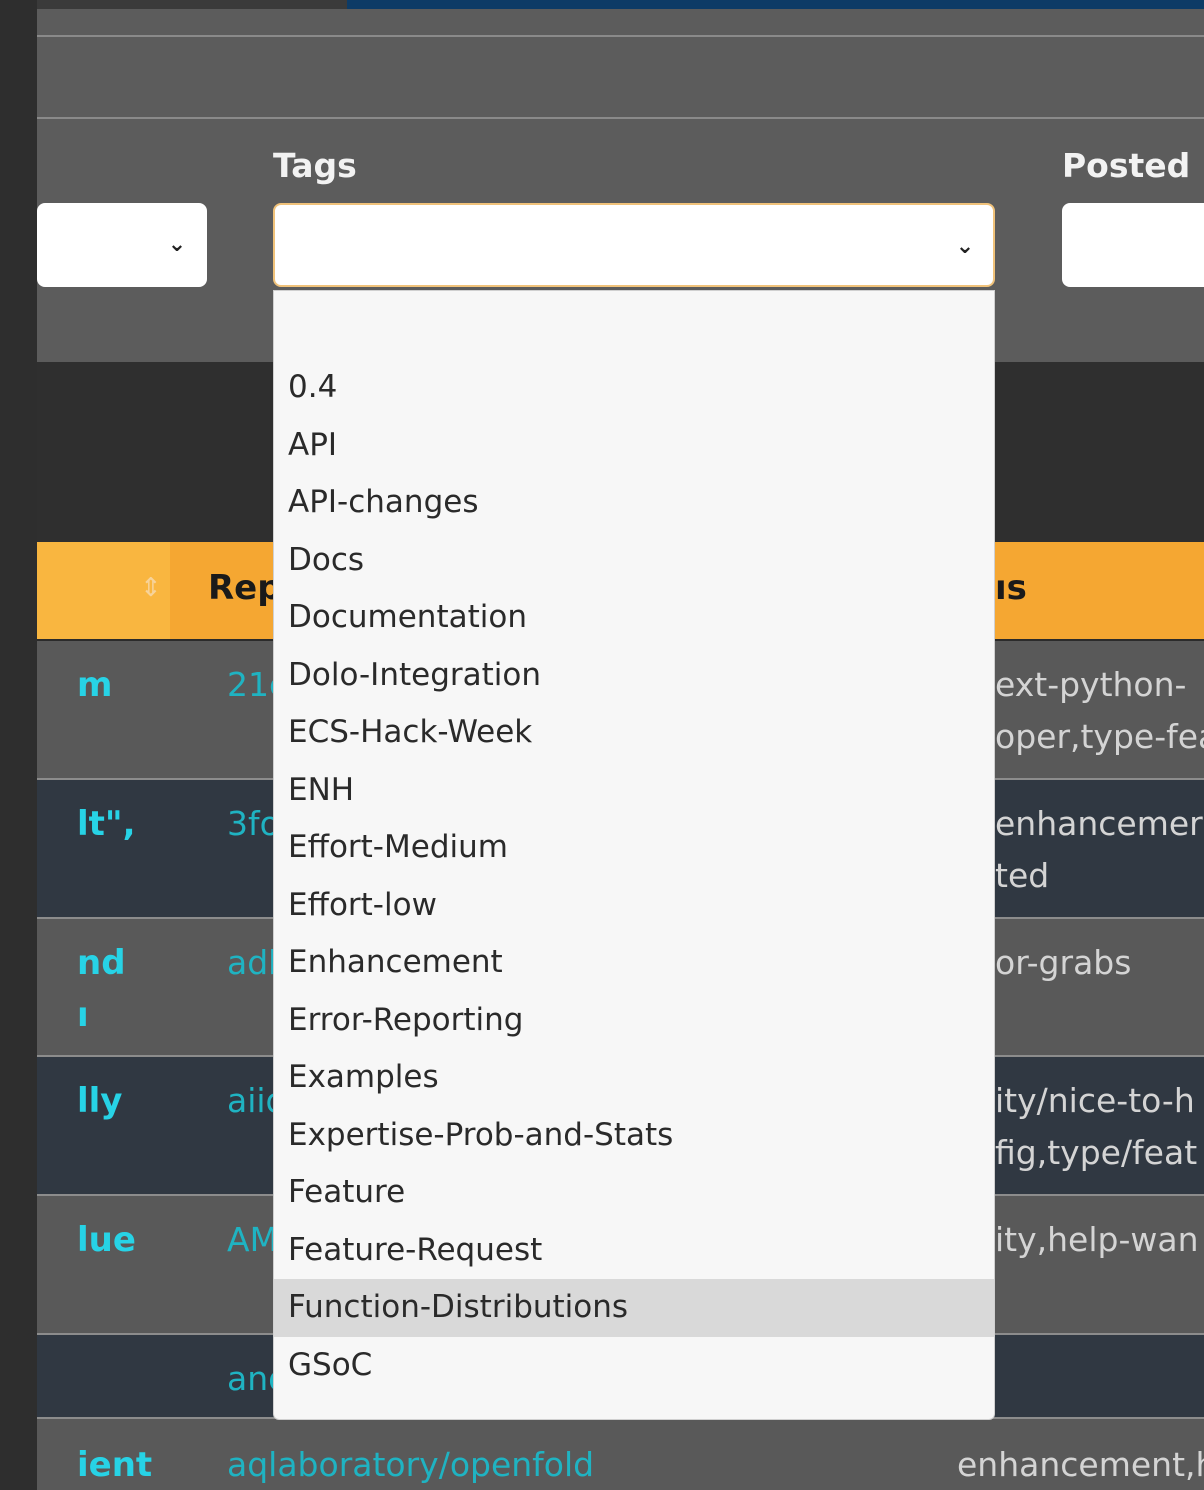  I want to click on dropdown-option: Docs, so click(634, 561).